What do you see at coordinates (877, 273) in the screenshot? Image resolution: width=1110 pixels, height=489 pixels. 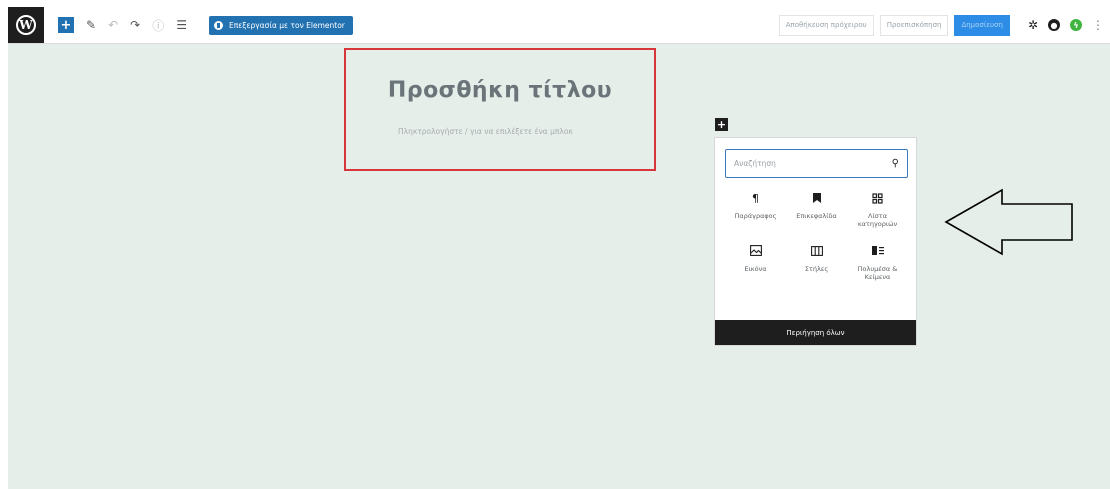 I see `block-label: Πολυμέσα & Κείμενα` at bounding box center [877, 273].